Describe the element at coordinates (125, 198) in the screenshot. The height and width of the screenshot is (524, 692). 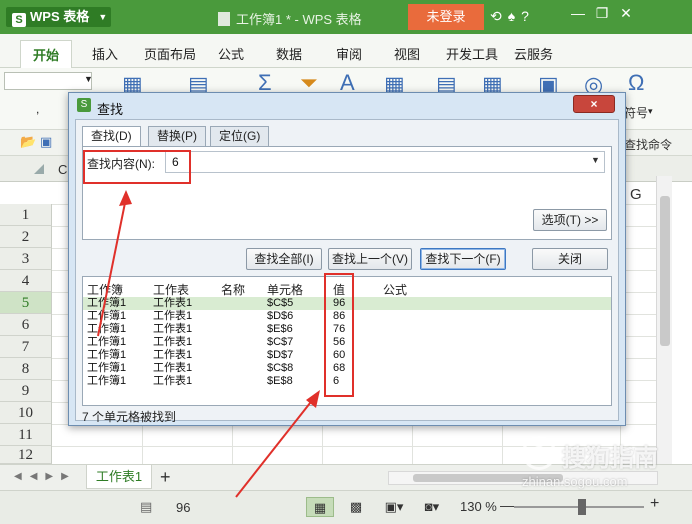
I see `arrowhead-up` at that location.